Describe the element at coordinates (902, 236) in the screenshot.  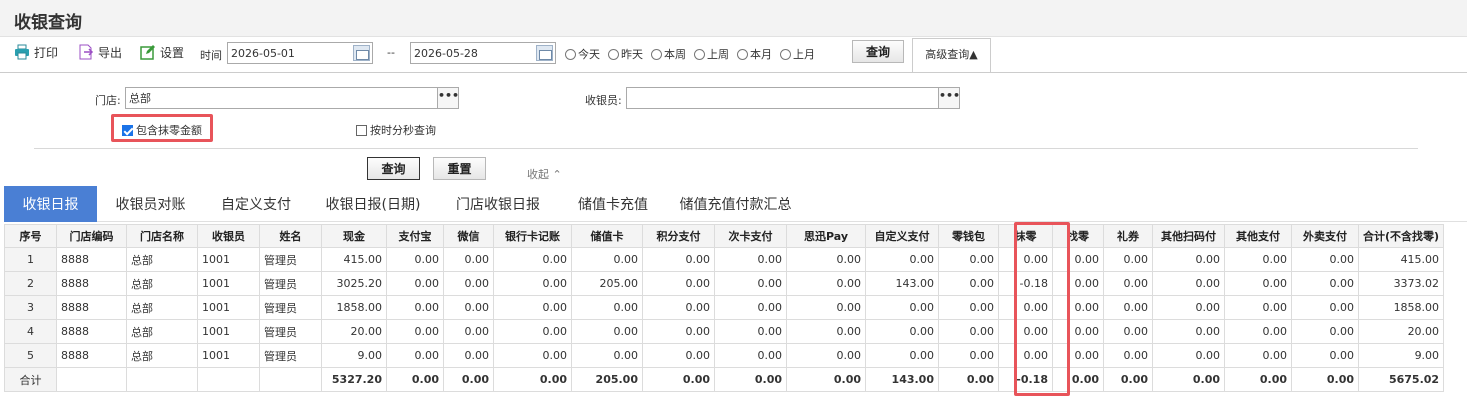
I see `column-header: 自定义支付` at that location.